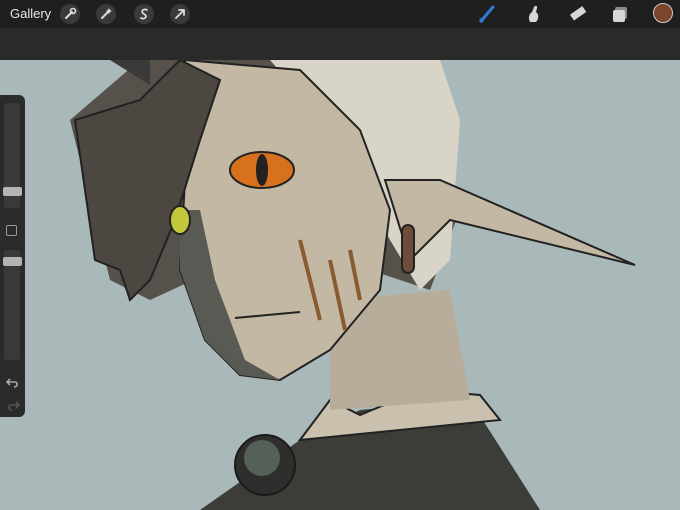  What do you see at coordinates (11, 230) in the screenshot?
I see `modify-square-icon` at bounding box center [11, 230].